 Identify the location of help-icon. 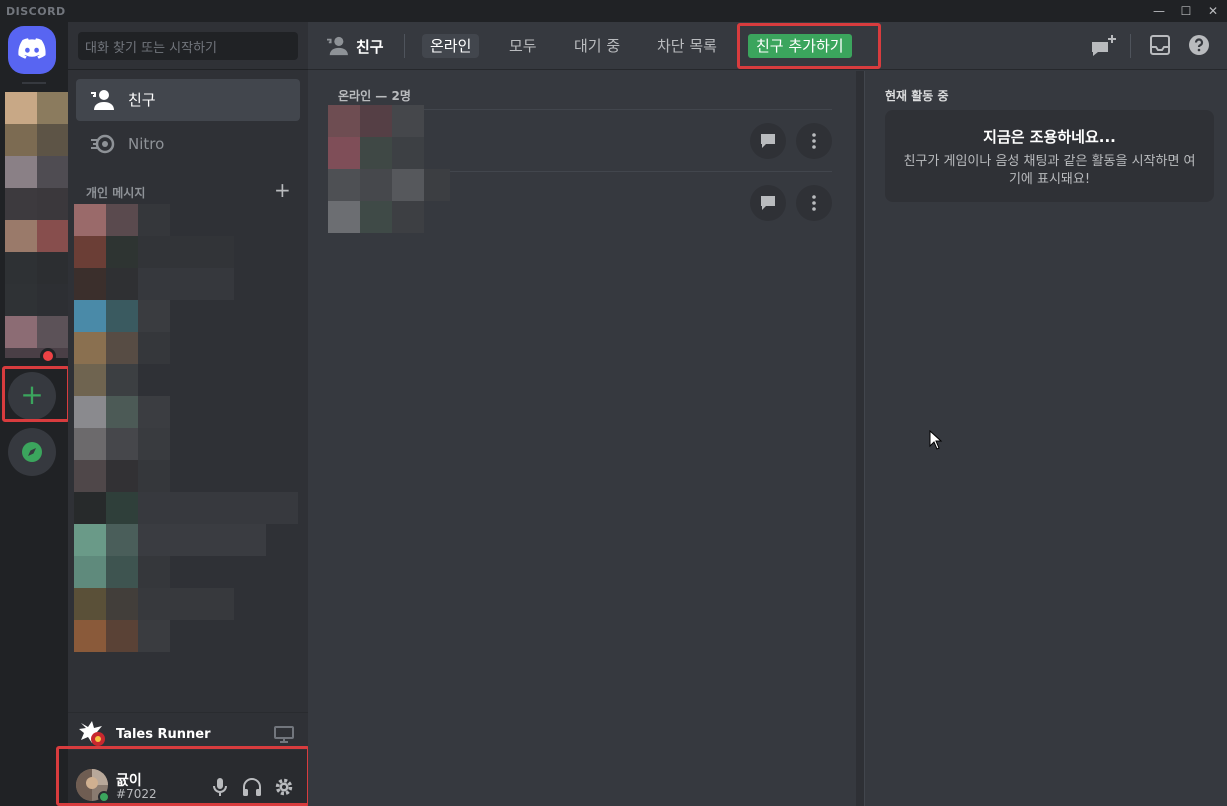
(1199, 45).